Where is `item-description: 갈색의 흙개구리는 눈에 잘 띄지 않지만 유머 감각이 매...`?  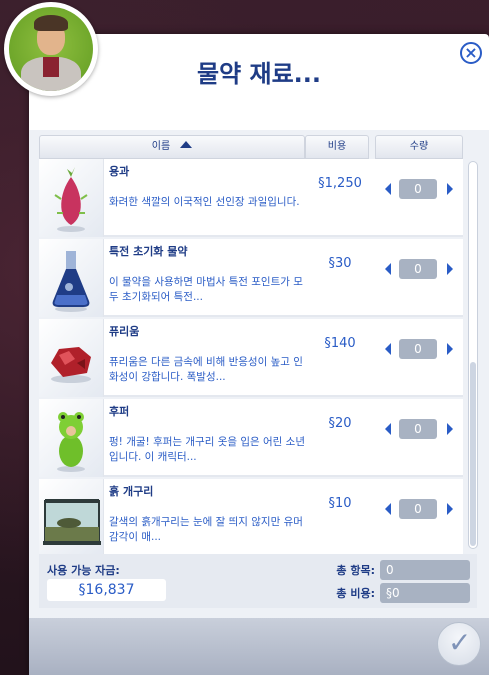
item-description: 갈색의 흙개구리는 눈에 잘 띄지 않지만 유머 감각이 매... is located at coordinates (206, 529).